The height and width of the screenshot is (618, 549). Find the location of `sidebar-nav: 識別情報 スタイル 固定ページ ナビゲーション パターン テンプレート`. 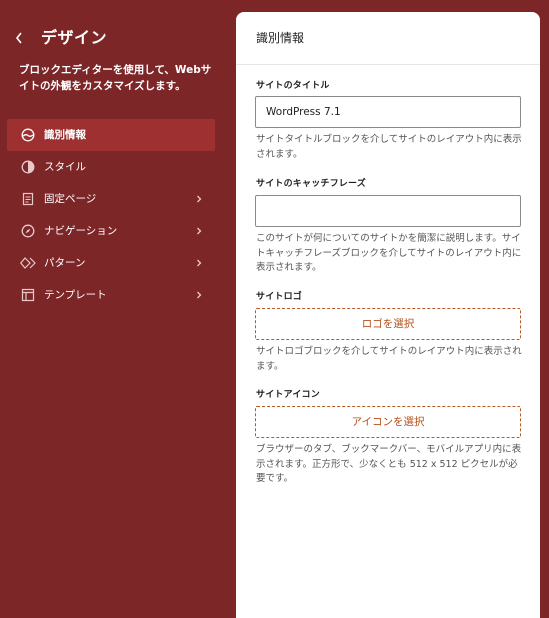

sidebar-nav: 識別情報 スタイル 固定ページ ナビゲーション パターン テンプレート is located at coordinates (111, 215).